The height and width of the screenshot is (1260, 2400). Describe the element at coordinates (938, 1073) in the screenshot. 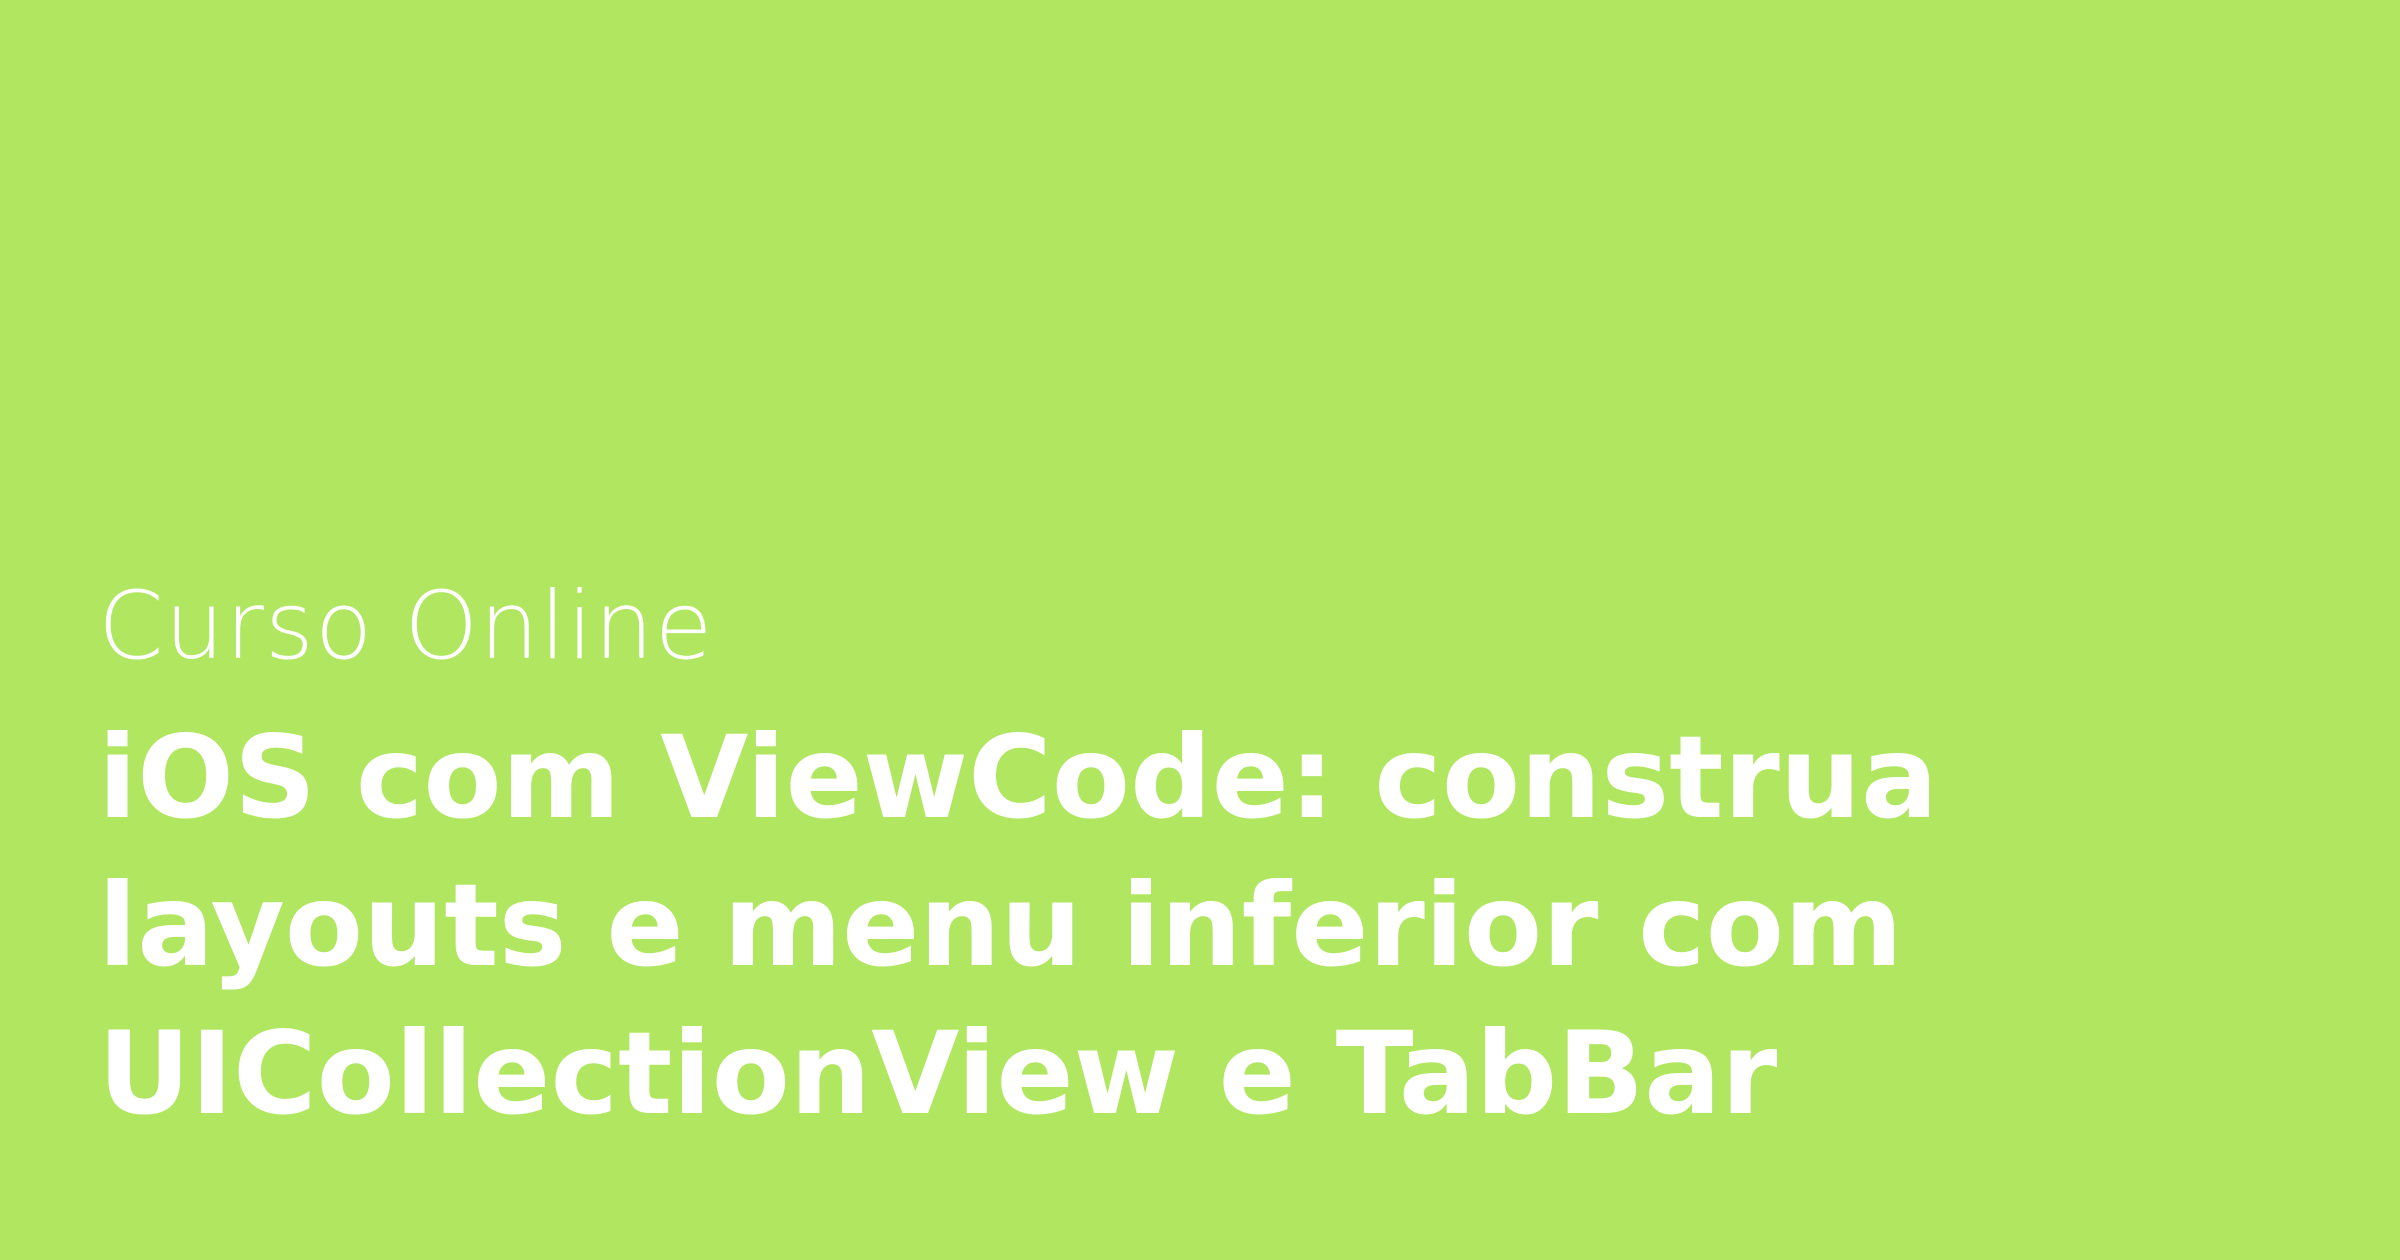

I see `course-title-line-3: UICollectionView e TabBar` at that location.